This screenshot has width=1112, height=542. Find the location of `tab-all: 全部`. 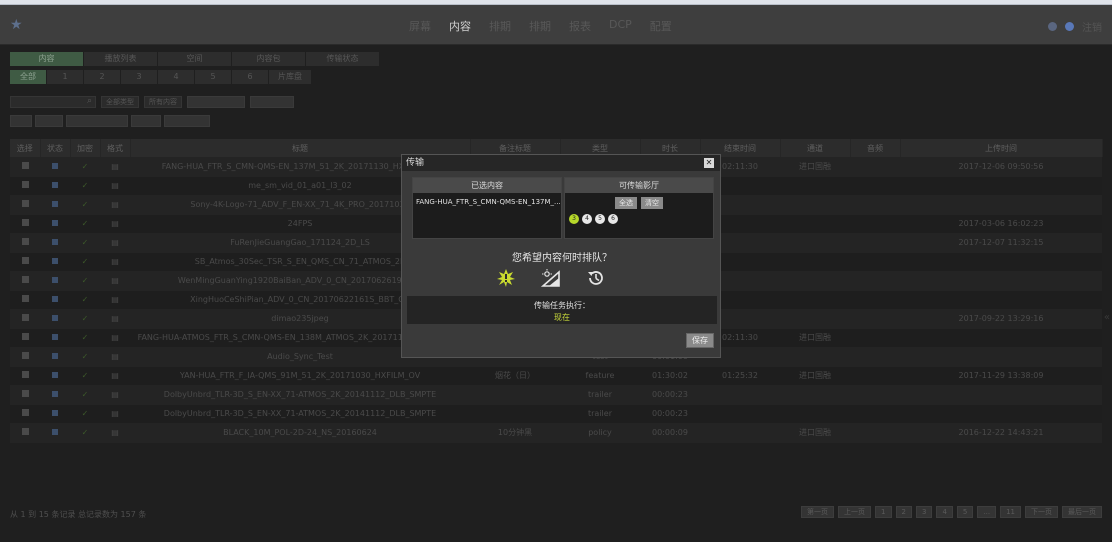

tab-all: 全部 is located at coordinates (28, 77).